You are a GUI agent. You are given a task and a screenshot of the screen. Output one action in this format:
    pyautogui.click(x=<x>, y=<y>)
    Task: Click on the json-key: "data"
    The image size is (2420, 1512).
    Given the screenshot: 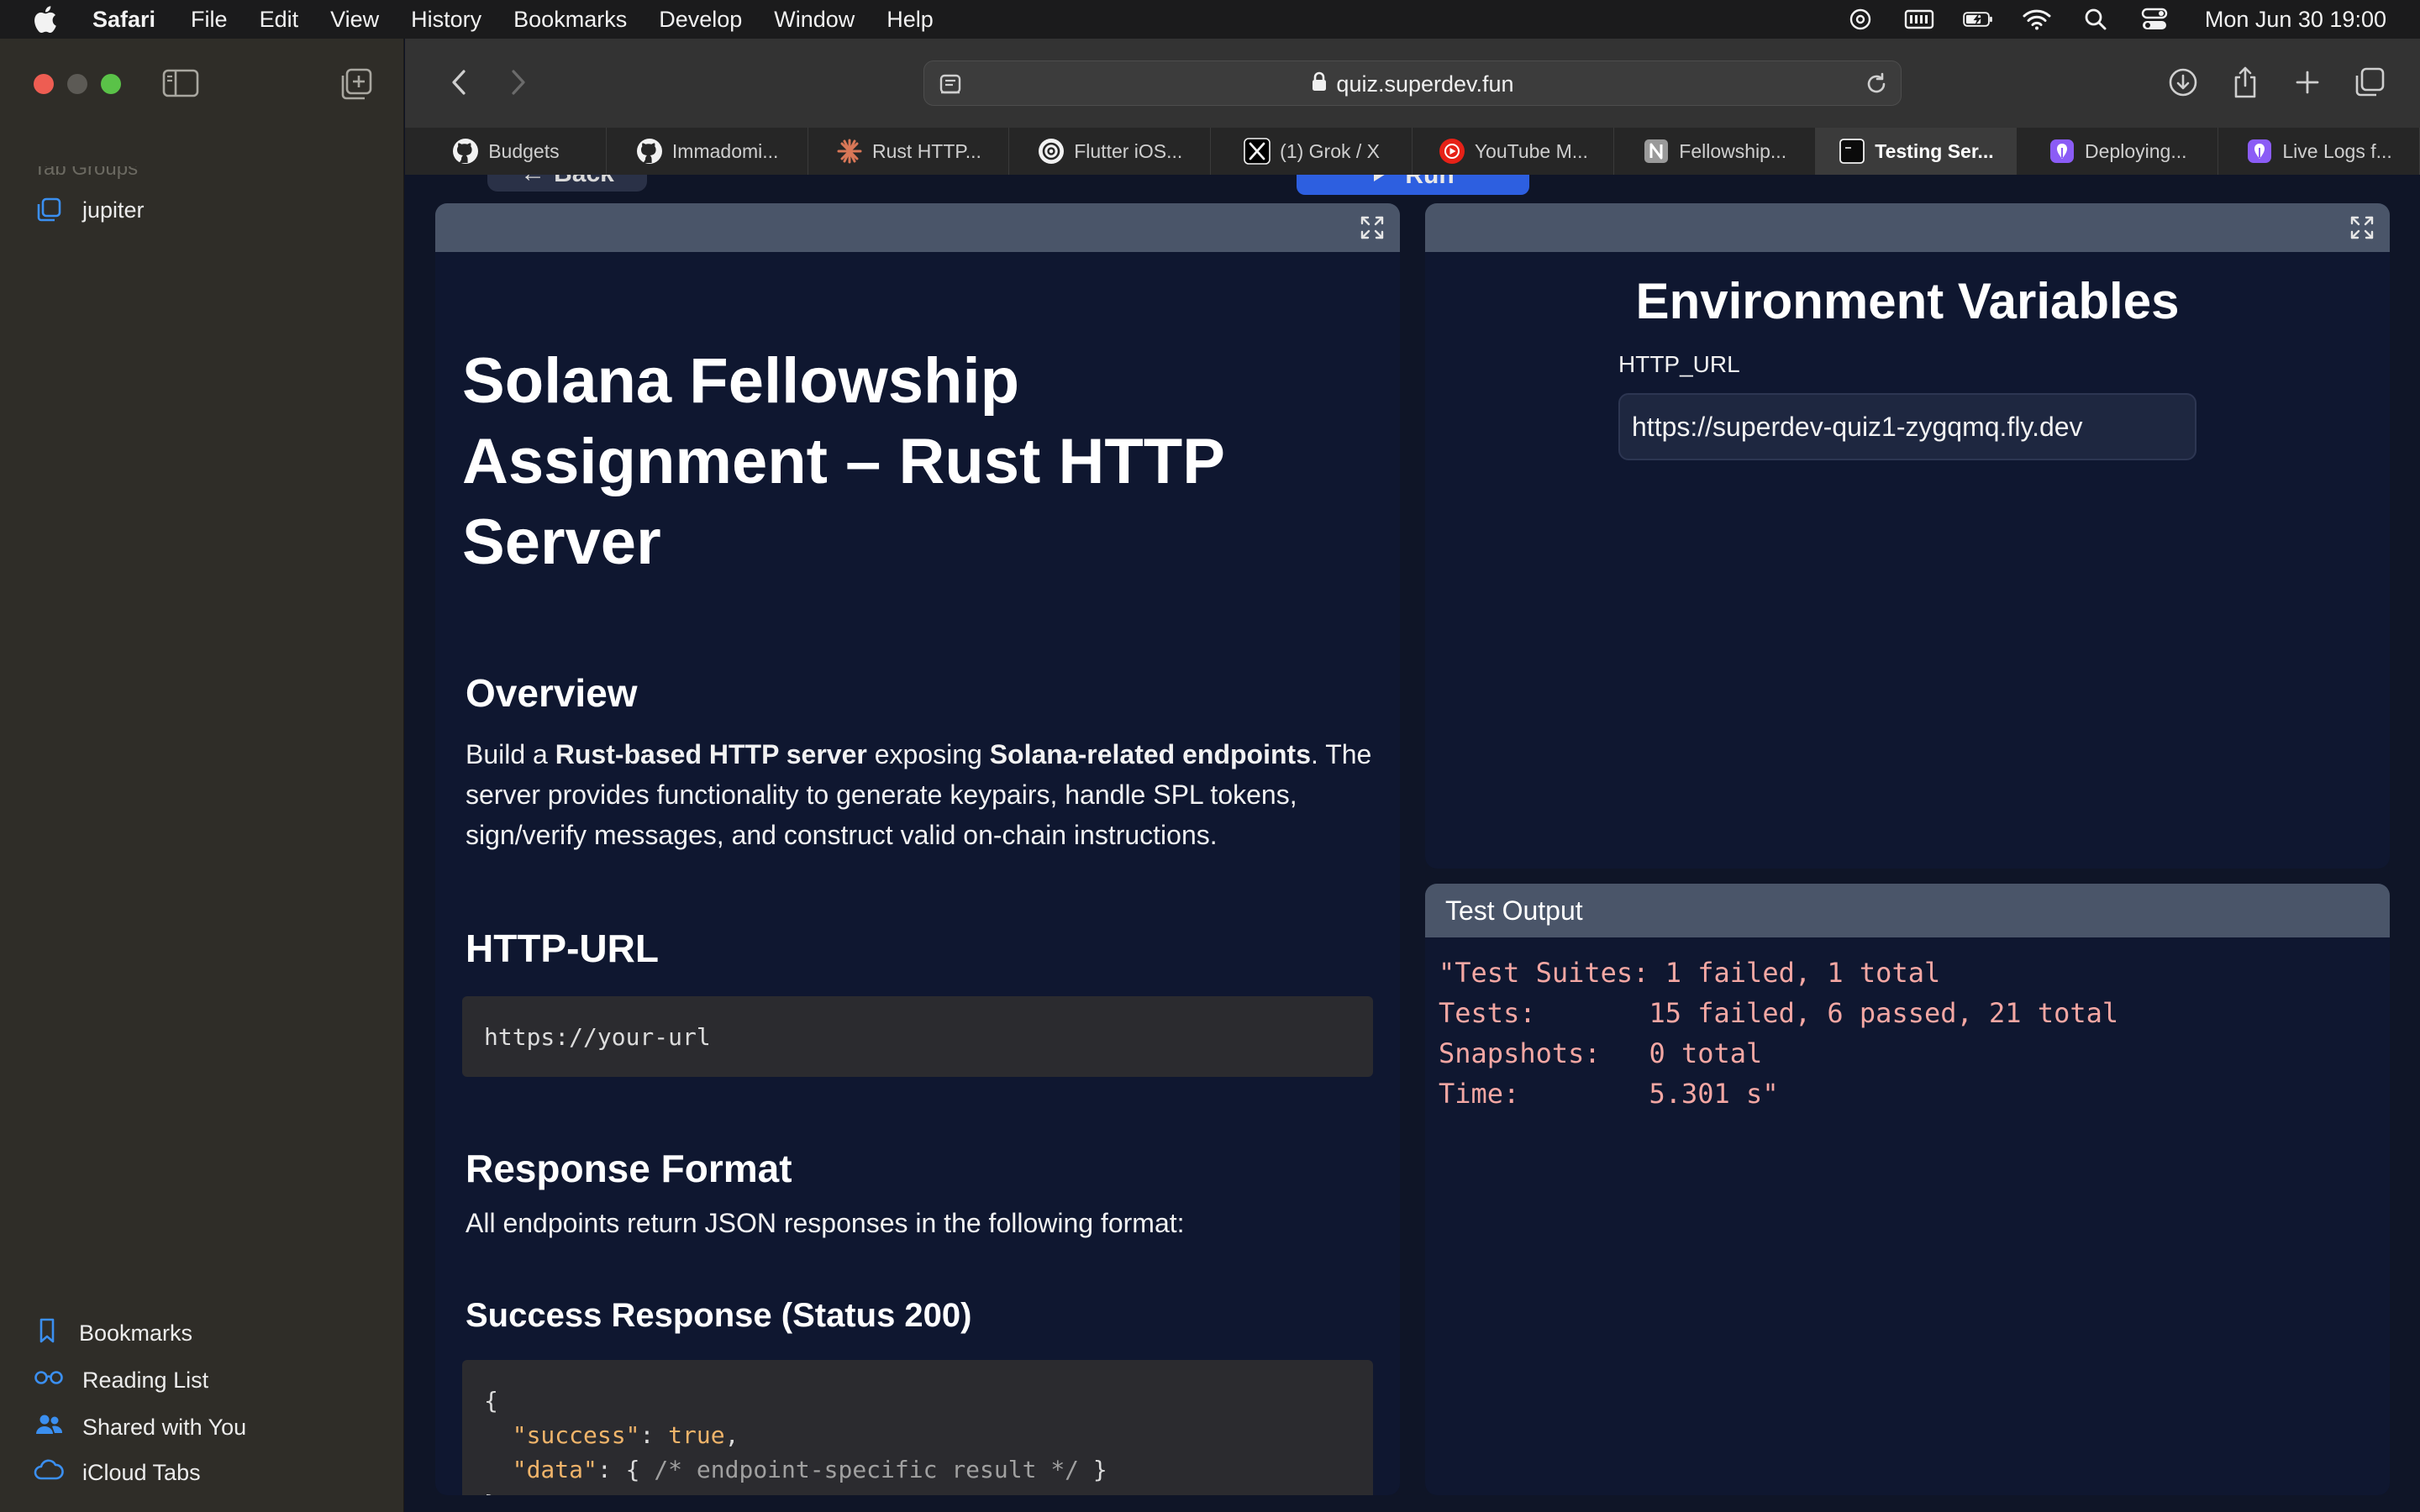 What is the action you would take?
    pyautogui.click(x=554, y=1469)
    